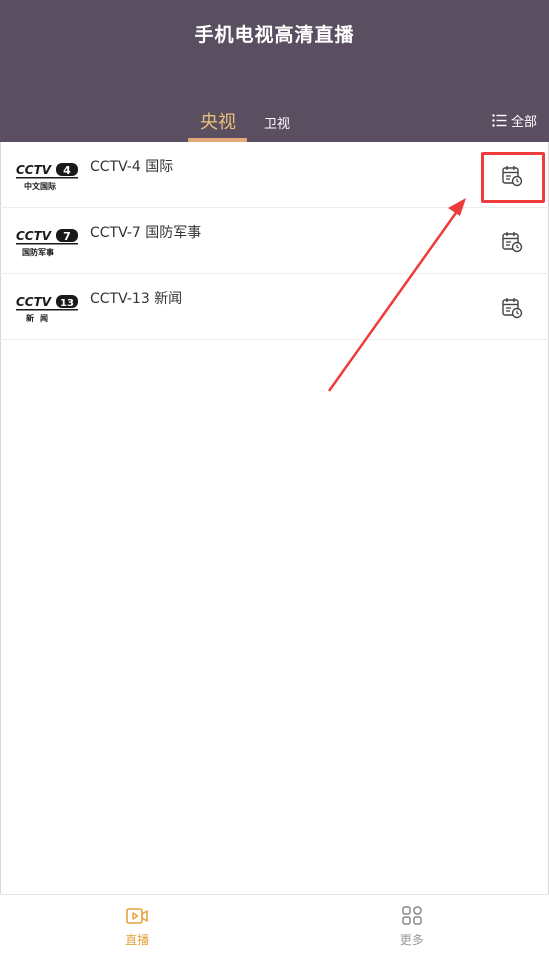 The width and height of the screenshot is (549, 953). Describe the element at coordinates (40, 318) in the screenshot. I see `logo-subtitle: 新闻` at that location.